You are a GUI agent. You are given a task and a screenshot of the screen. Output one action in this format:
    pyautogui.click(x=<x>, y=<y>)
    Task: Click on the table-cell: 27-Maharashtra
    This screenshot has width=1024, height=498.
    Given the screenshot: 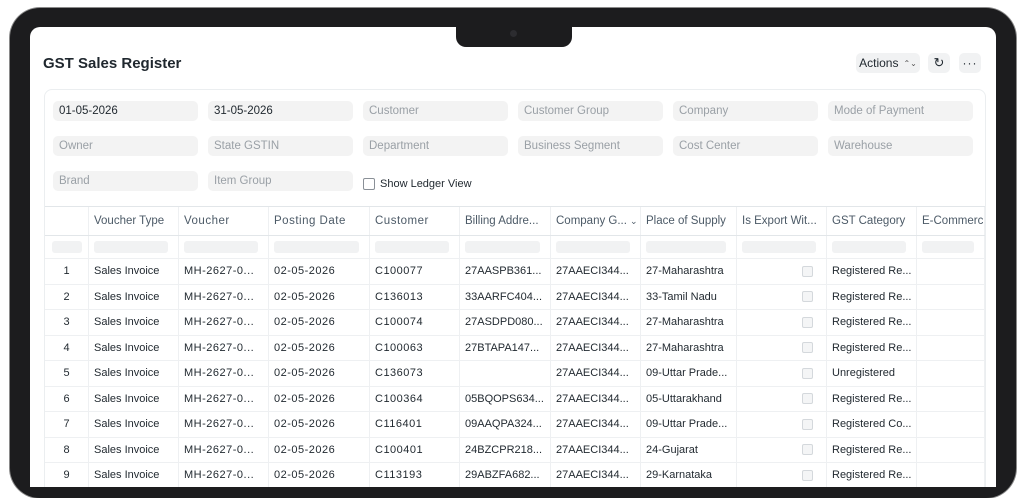 What is the action you would take?
    pyautogui.click(x=689, y=347)
    